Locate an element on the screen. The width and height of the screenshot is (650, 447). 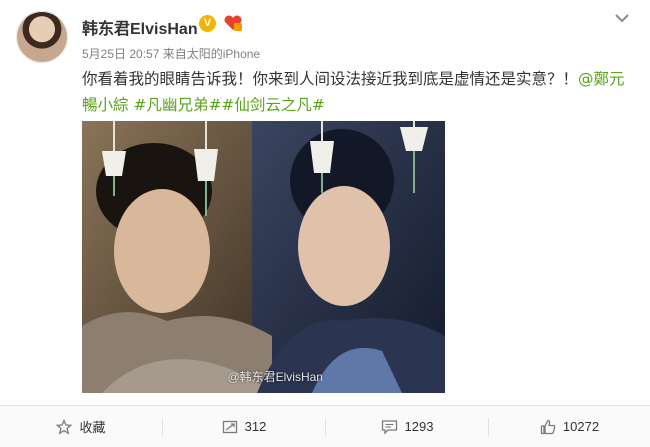
action-bar: 收藏 312 1293 10272 is located at coordinates (325, 426).